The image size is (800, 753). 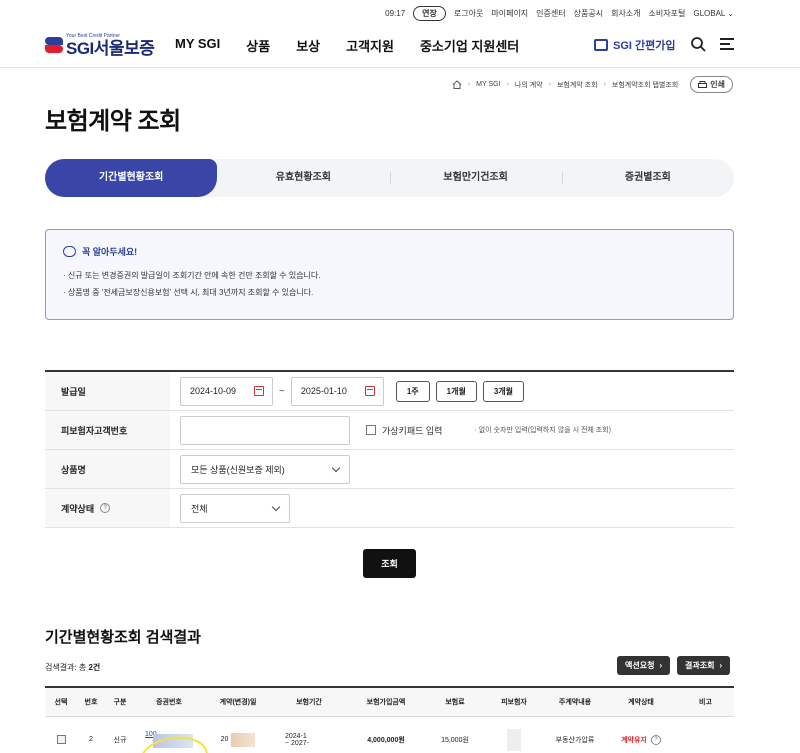 I want to click on tab-by-policy: 증권별조회, so click(x=647, y=178).